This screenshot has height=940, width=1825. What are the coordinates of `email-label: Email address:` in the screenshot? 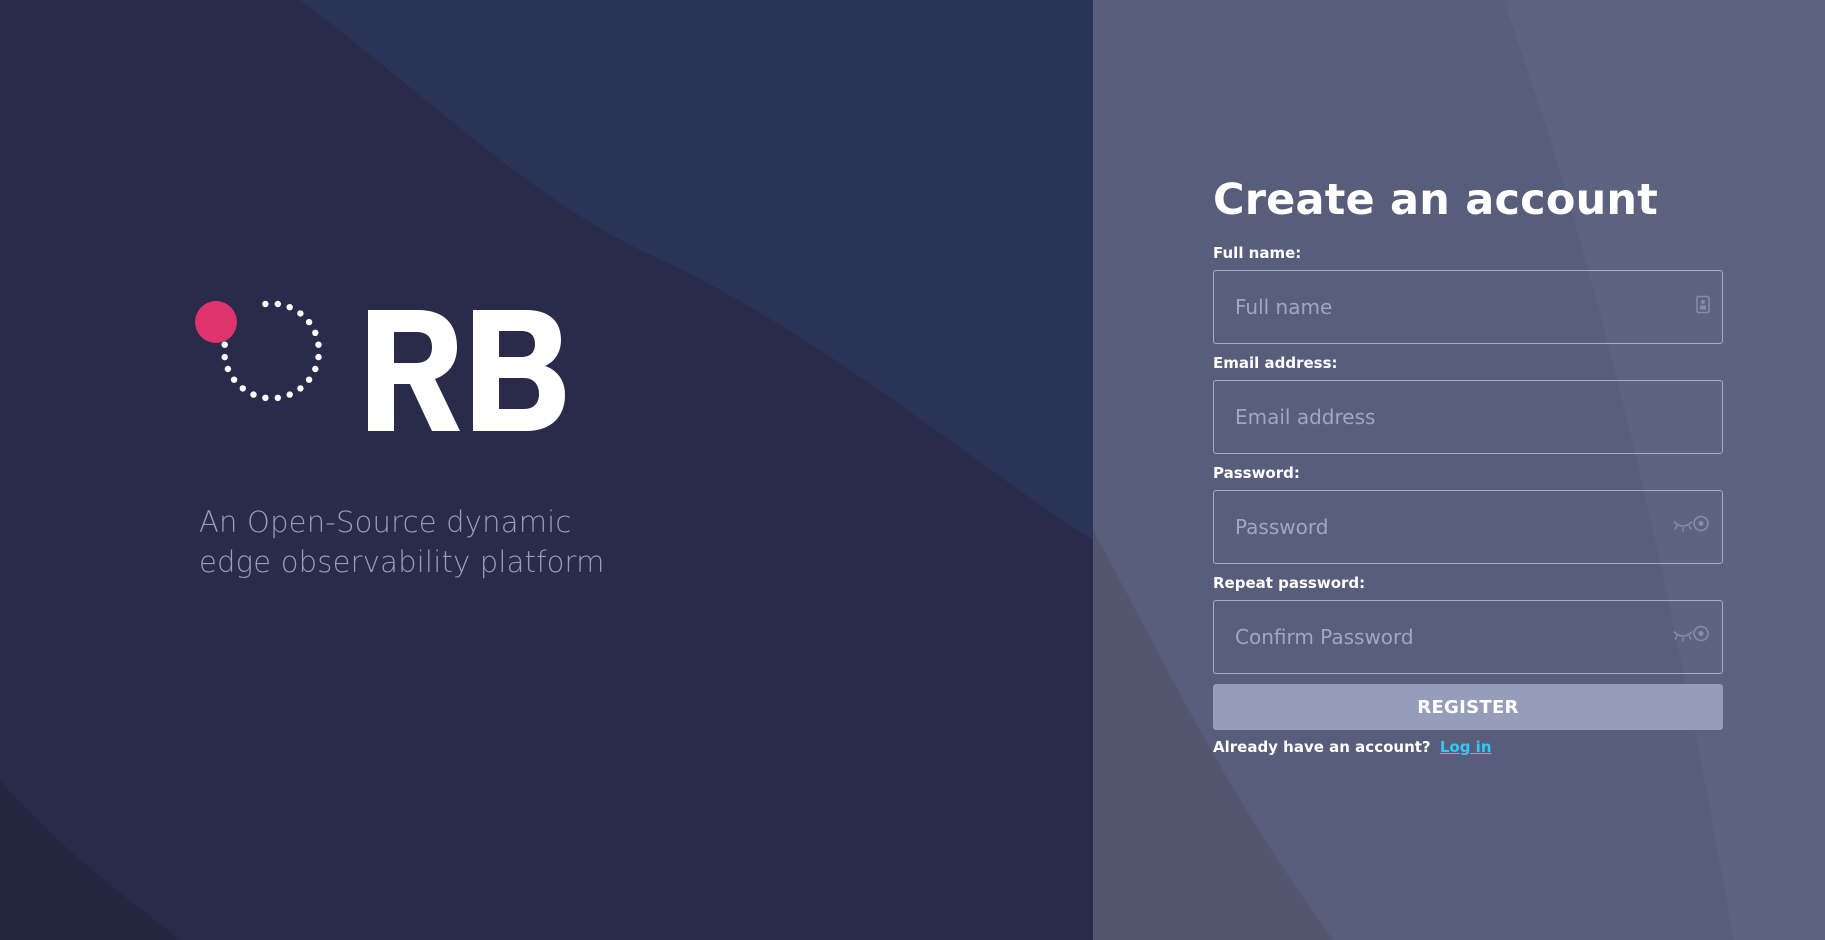 It's located at (1275, 363).